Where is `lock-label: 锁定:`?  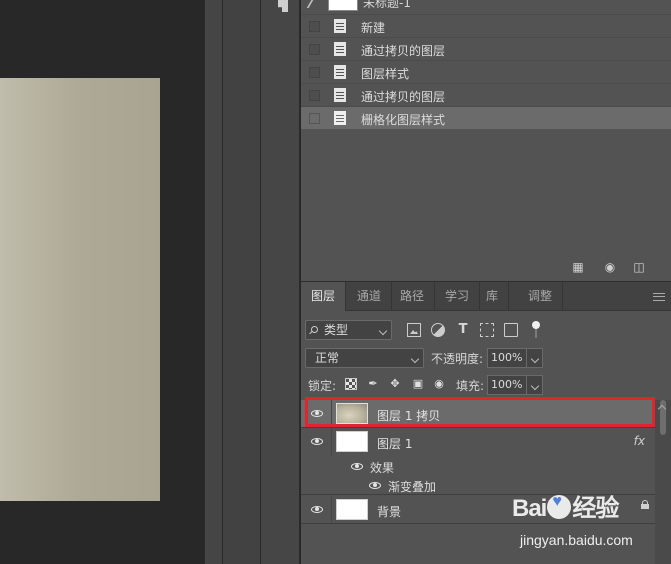
lock-label: 锁定: is located at coordinates (322, 386).